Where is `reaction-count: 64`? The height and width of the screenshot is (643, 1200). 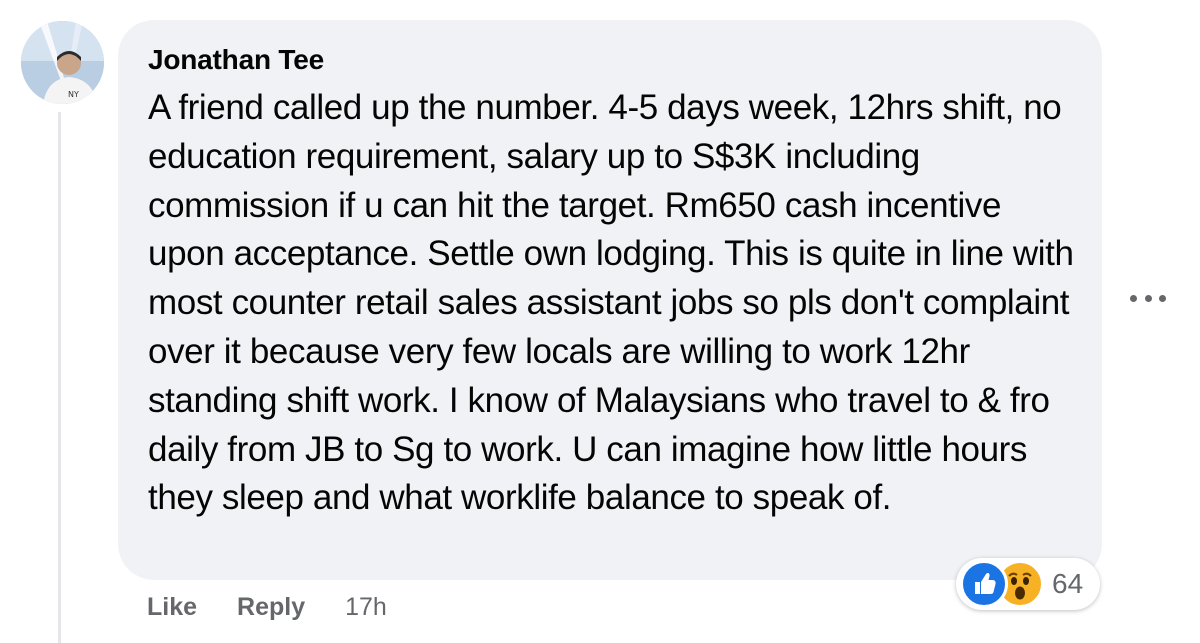 reaction-count: 64 is located at coordinates (1068, 583).